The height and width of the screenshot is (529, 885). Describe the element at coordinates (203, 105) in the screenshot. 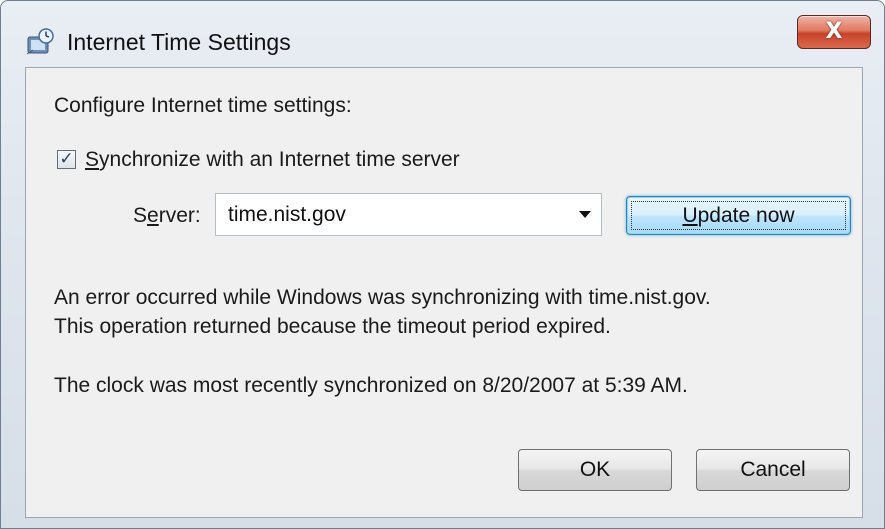

I see `settings-heading: Configure Internet time settings:` at that location.